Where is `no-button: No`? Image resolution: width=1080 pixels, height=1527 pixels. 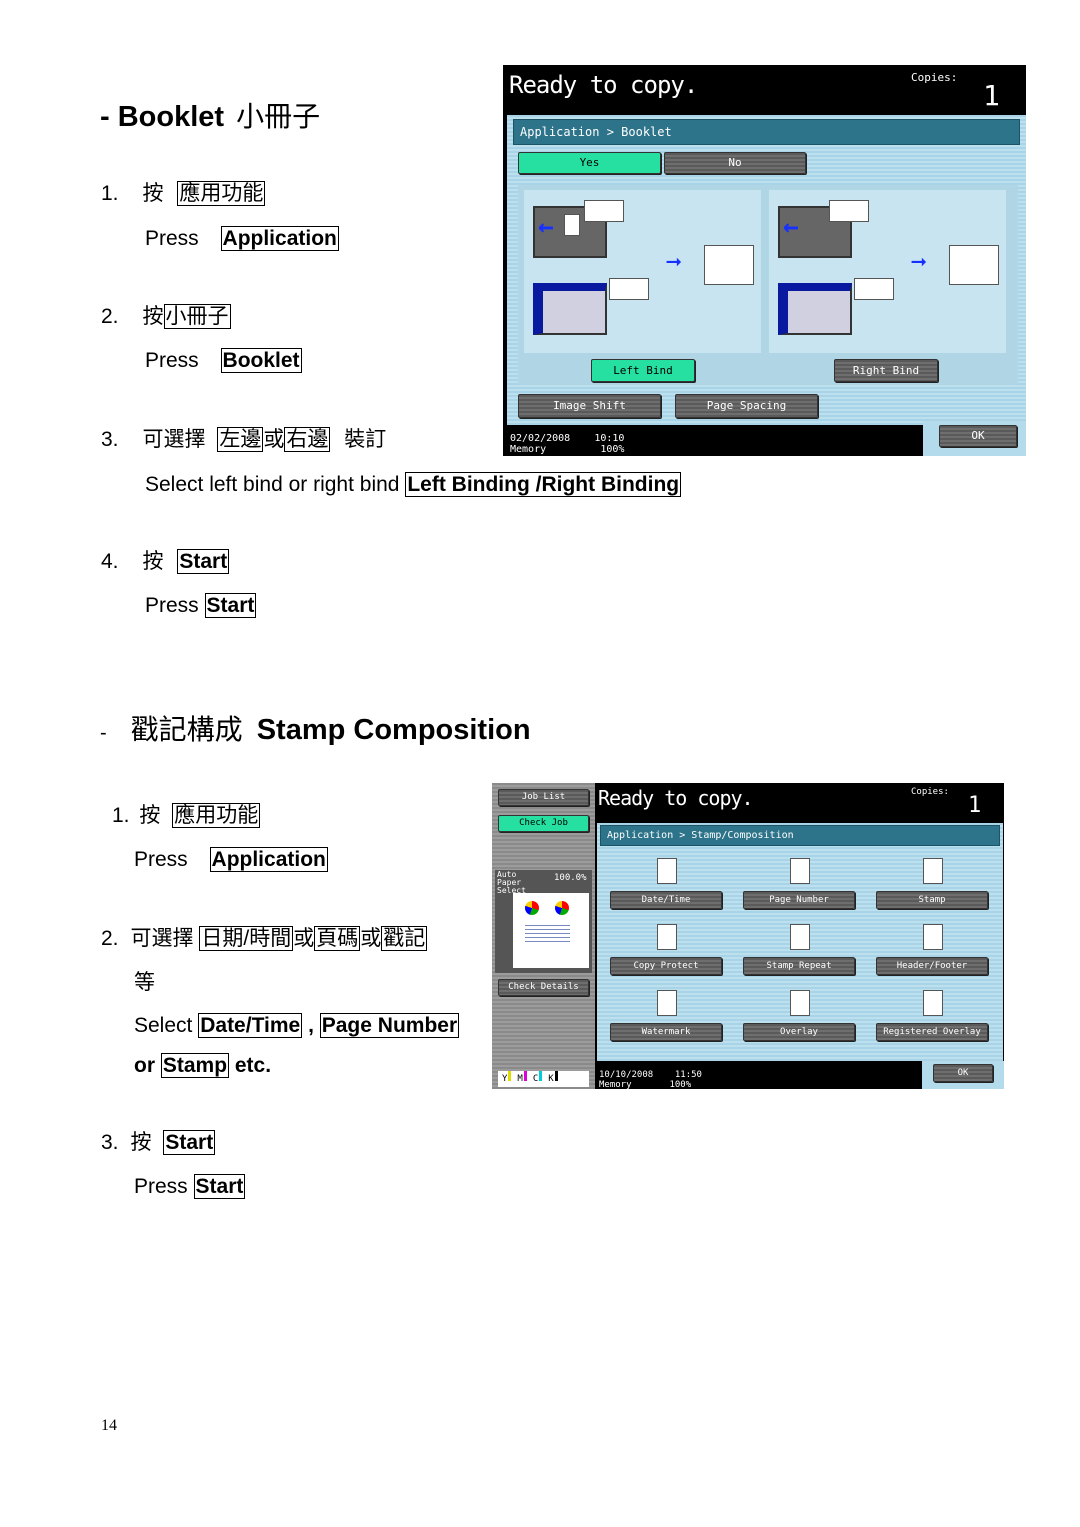
no-button: No is located at coordinates (735, 163).